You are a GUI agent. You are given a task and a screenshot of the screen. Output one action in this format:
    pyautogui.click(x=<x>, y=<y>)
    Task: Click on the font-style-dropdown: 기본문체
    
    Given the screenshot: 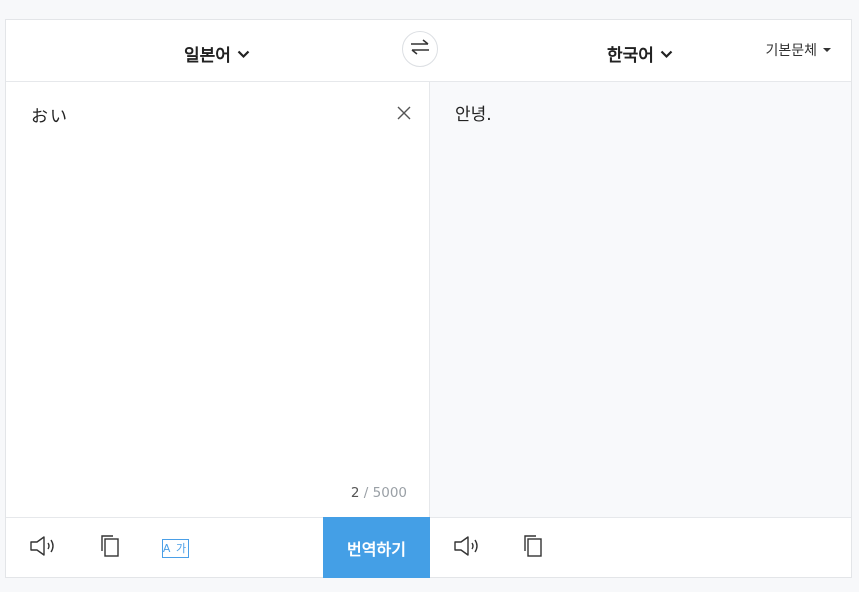 What is the action you would take?
    pyautogui.click(x=798, y=50)
    